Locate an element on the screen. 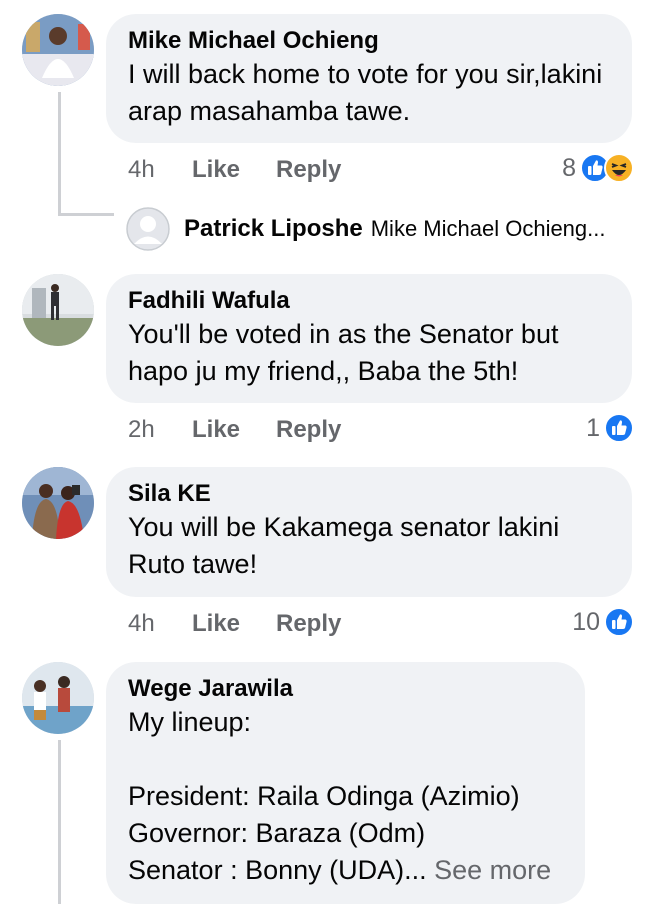 The image size is (654, 904). reaction-summary: 1 is located at coordinates (610, 428).